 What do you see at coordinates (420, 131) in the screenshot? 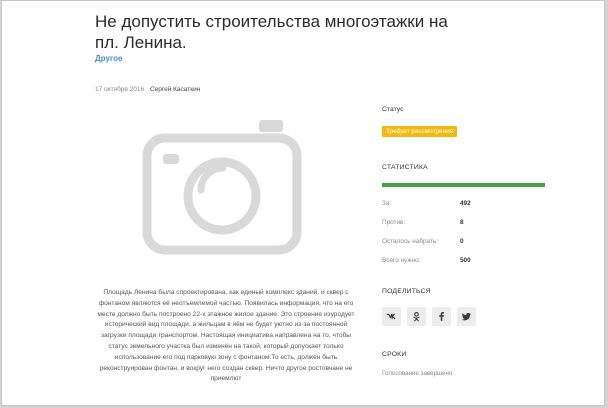
I see `status-badge: Требует рассмотрения` at bounding box center [420, 131].